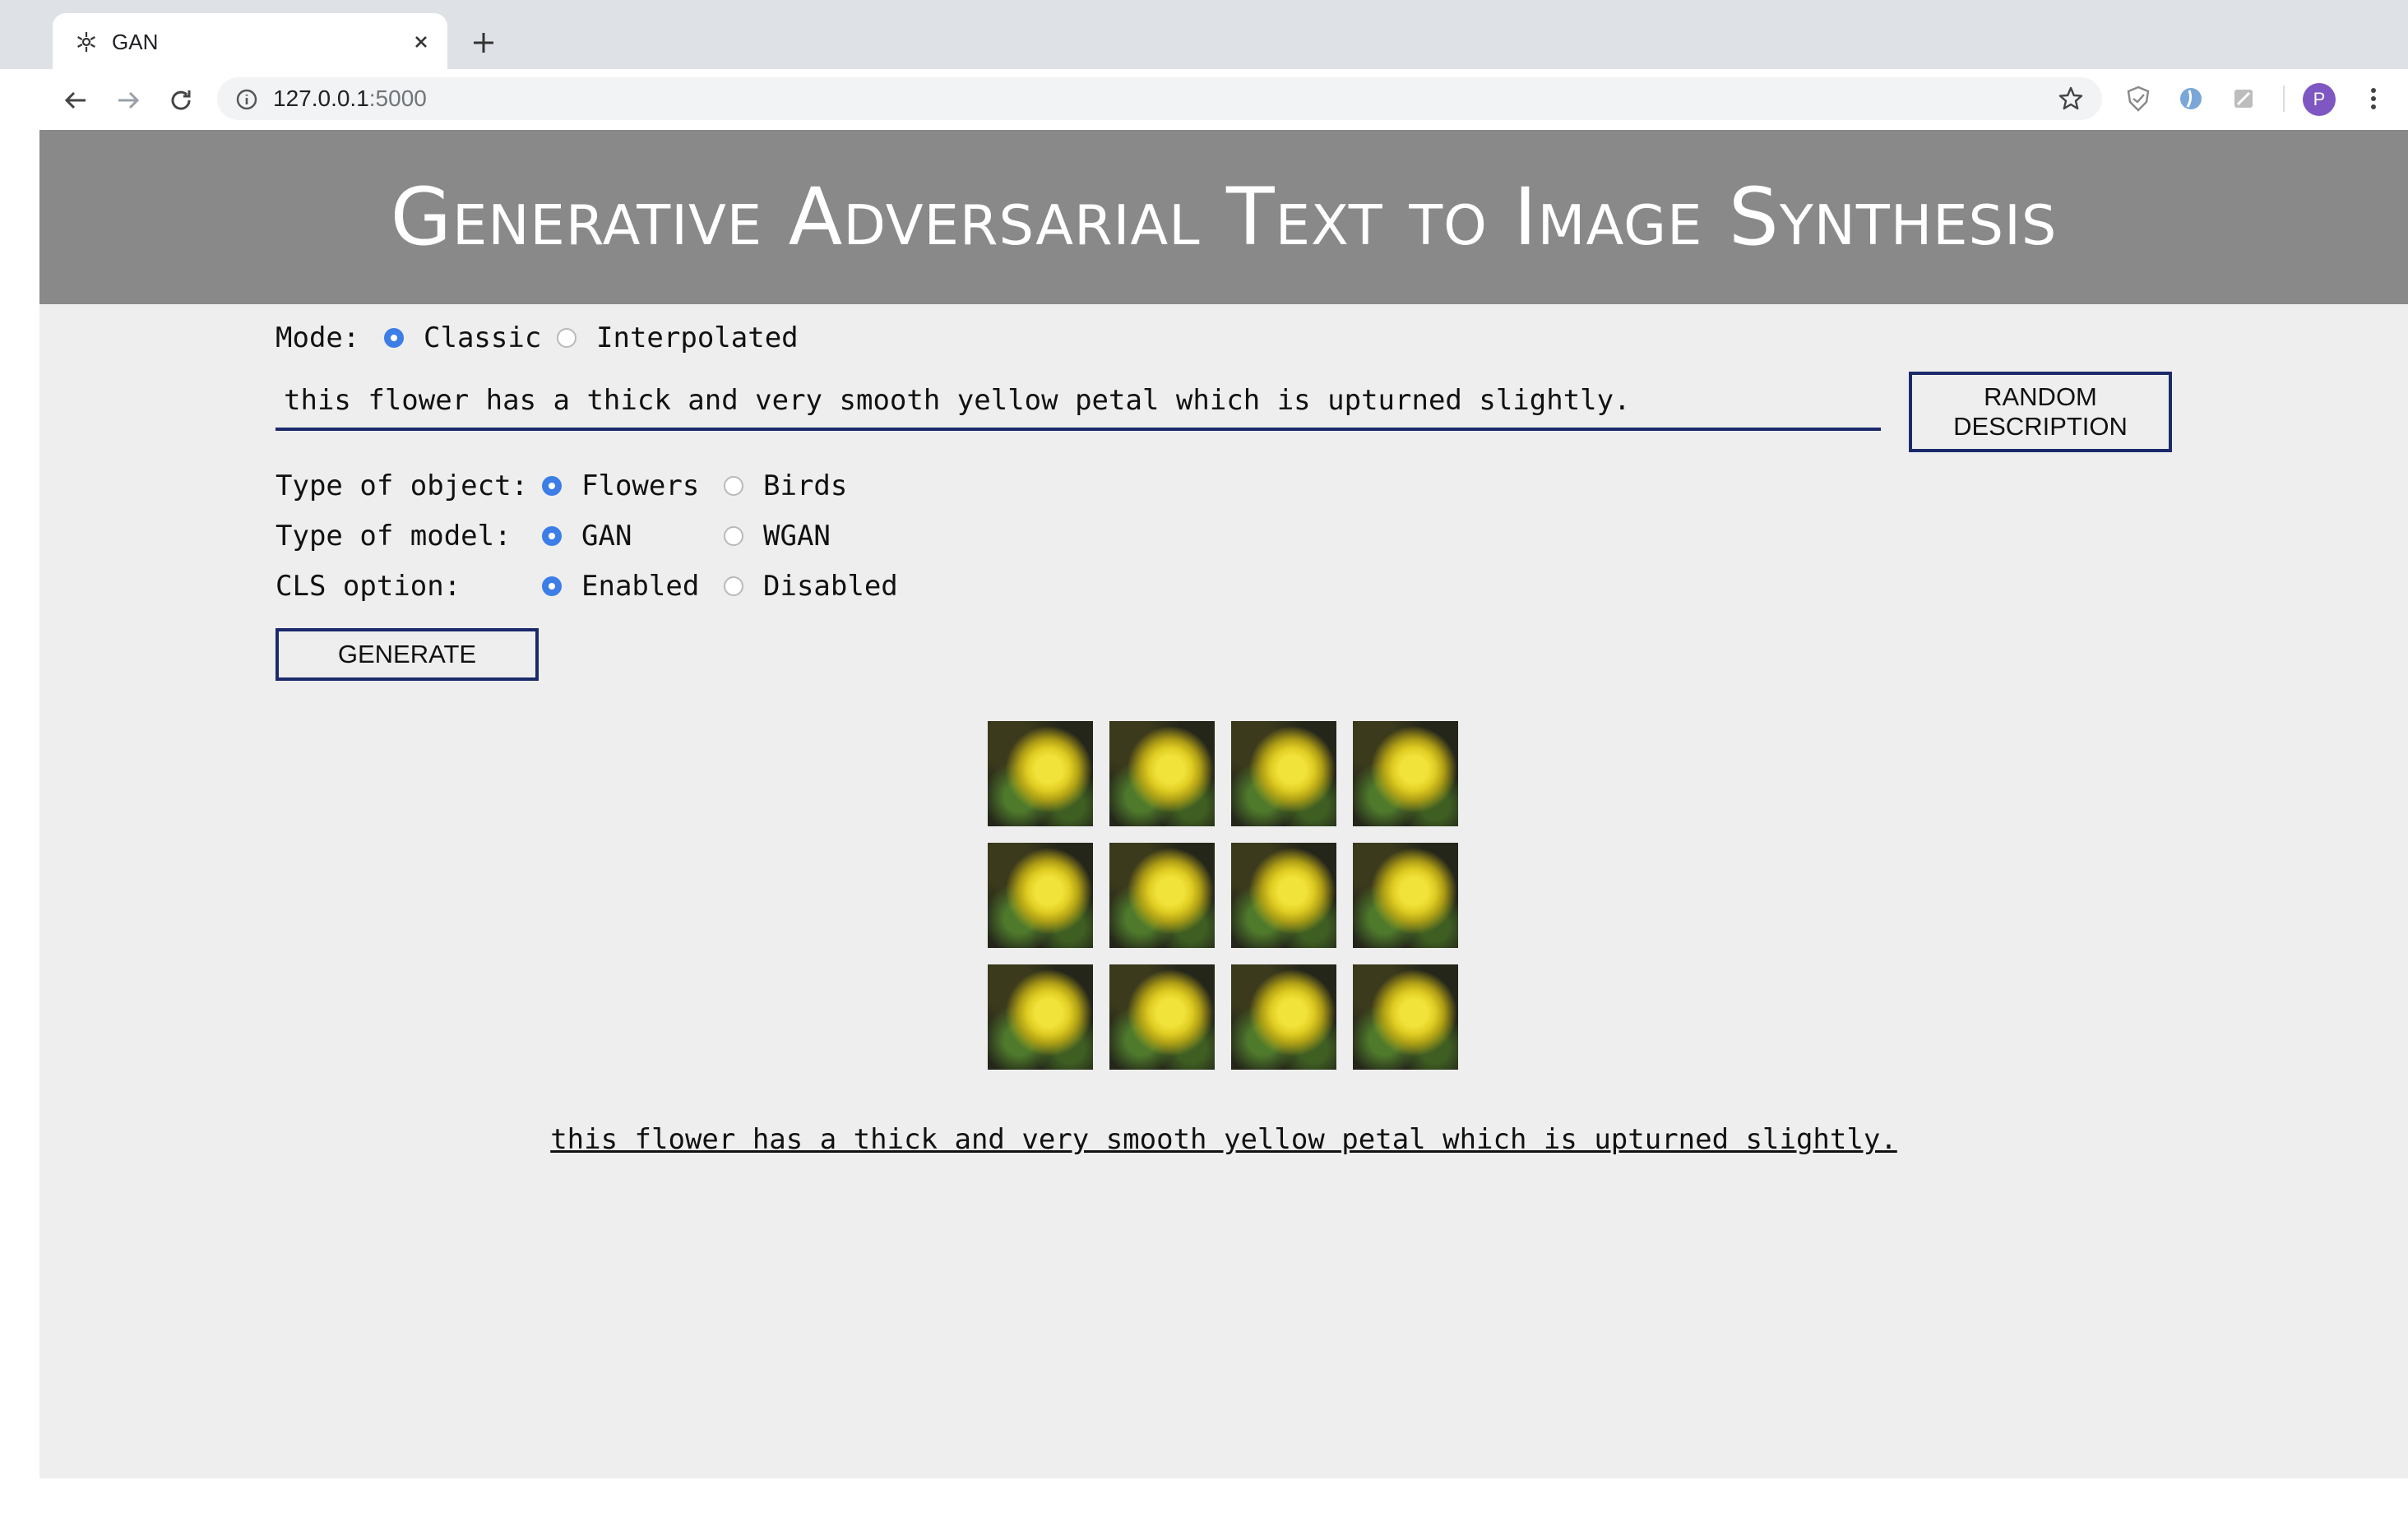 The image size is (2408, 1526). I want to click on tab-title: GAN, so click(135, 42).